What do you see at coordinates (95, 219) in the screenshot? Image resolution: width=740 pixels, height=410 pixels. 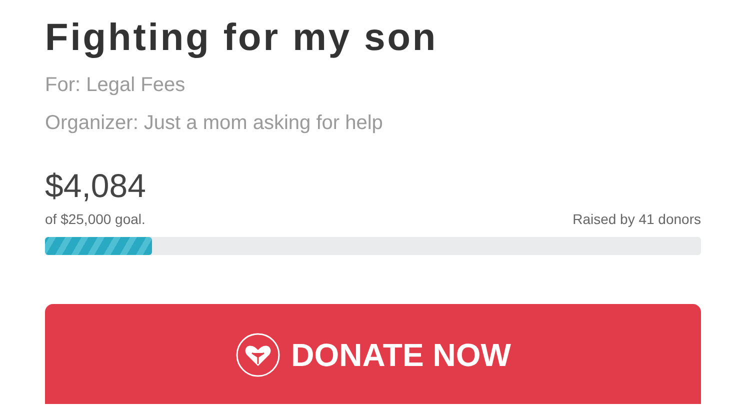 I see `goal-text: of $25,000 goal.` at bounding box center [95, 219].